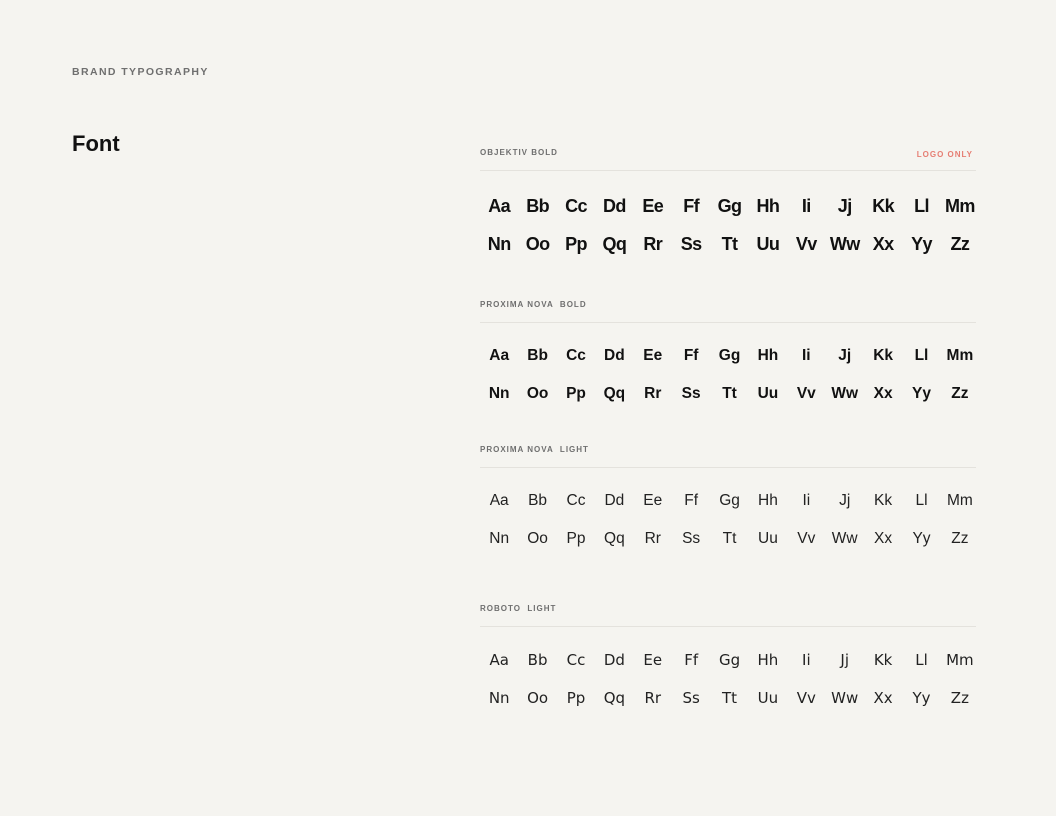 This screenshot has height=816, width=1056. Describe the element at coordinates (519, 152) in the screenshot. I see `font-name-label: OBJEKTIV BOLD` at that location.